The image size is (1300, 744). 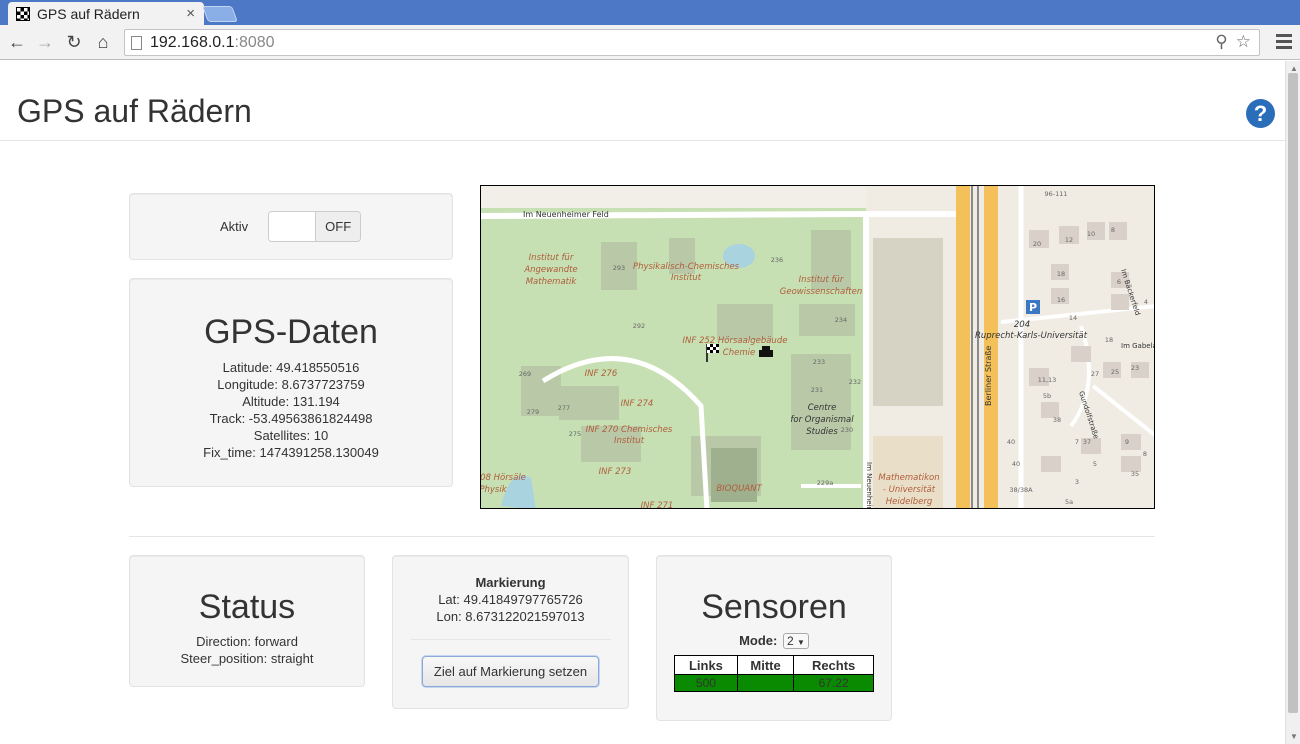 I want to click on status-steer-position: Steer_position: straight, so click(x=247, y=658).